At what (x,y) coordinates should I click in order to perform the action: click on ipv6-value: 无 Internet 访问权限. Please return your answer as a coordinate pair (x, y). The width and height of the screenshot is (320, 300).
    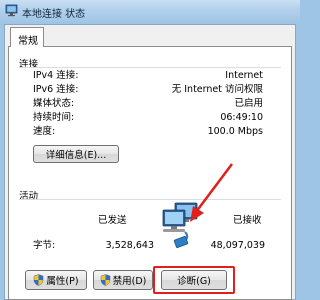
    Looking at the image, I should click on (217, 89).